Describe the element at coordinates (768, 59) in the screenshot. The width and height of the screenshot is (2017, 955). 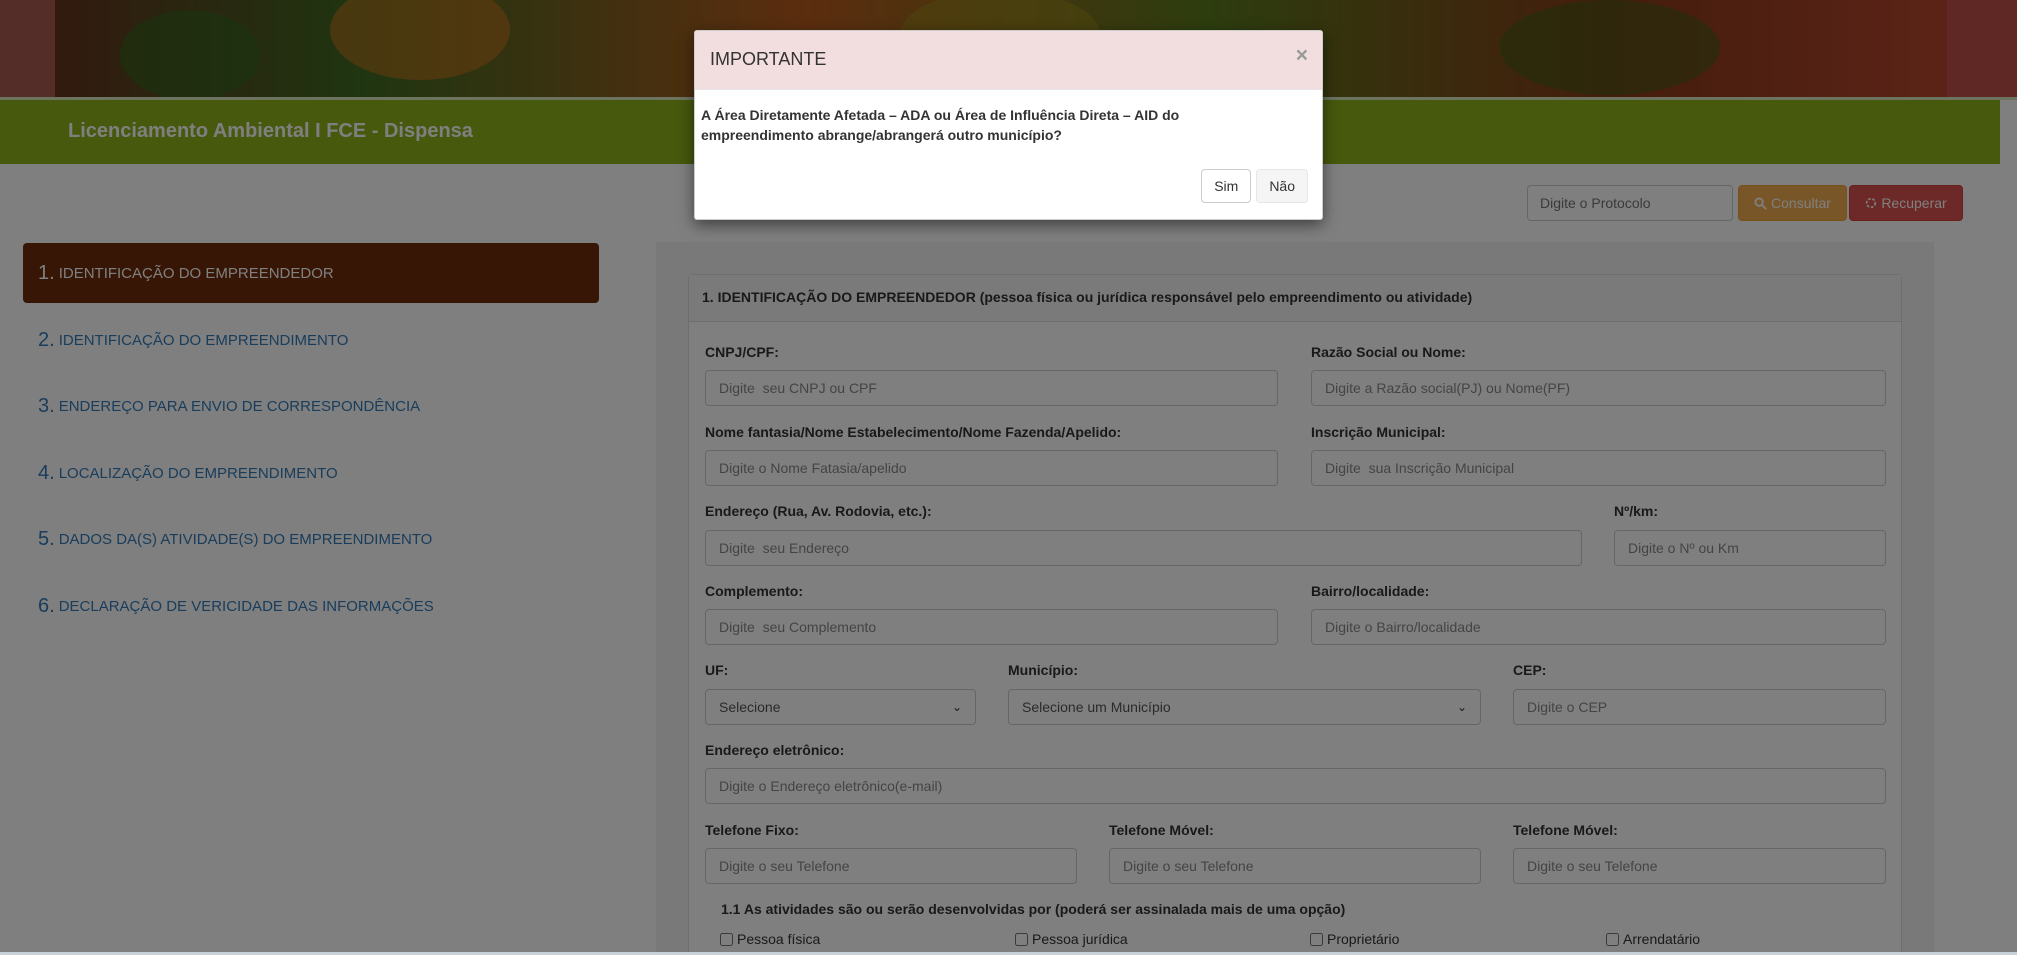
I see `dialog-title: IMPORTANTE` at that location.